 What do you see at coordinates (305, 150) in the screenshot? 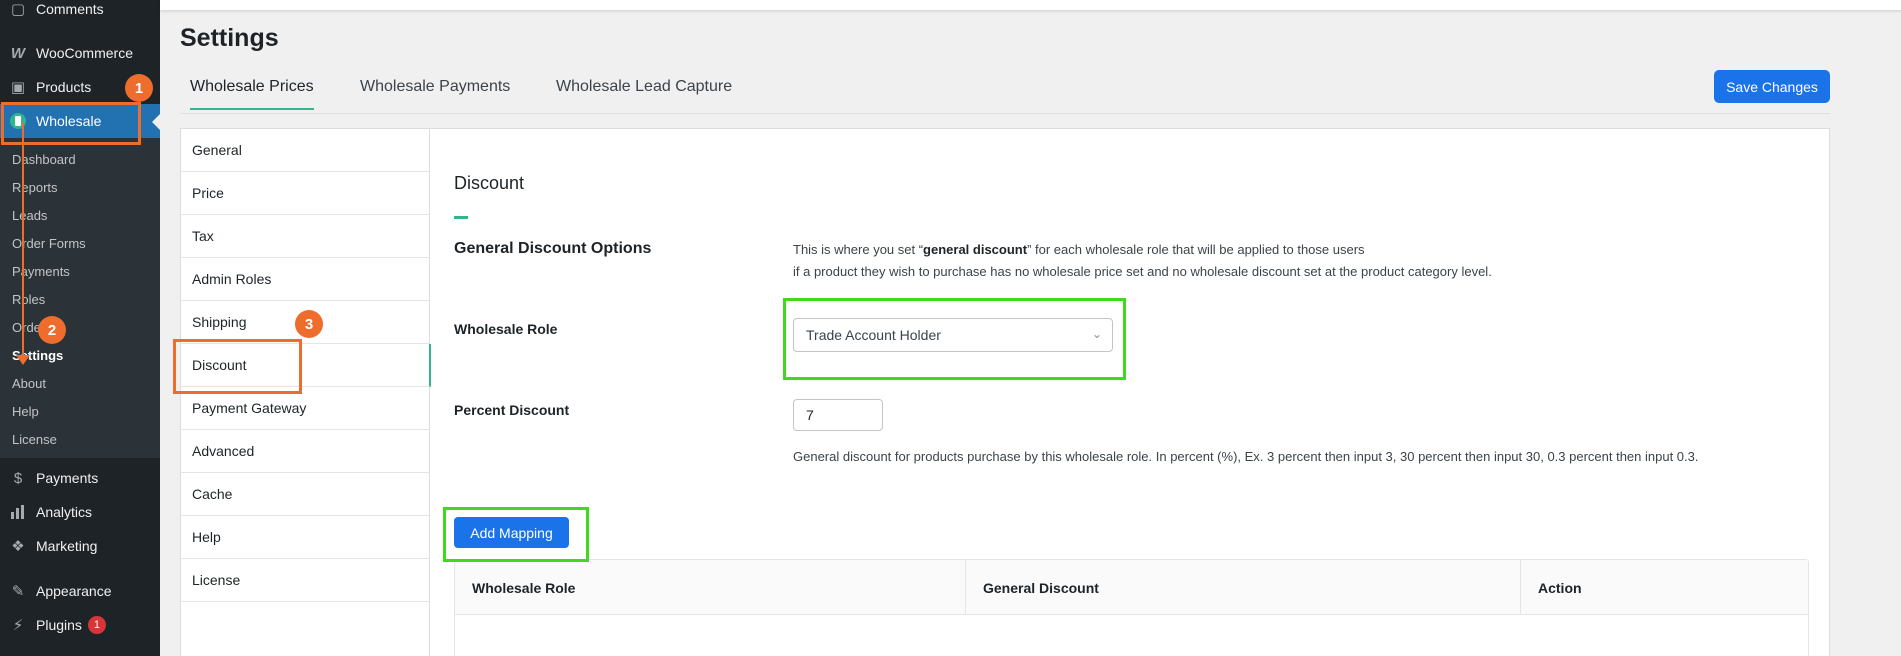
I see `nav-item-general: General` at bounding box center [305, 150].